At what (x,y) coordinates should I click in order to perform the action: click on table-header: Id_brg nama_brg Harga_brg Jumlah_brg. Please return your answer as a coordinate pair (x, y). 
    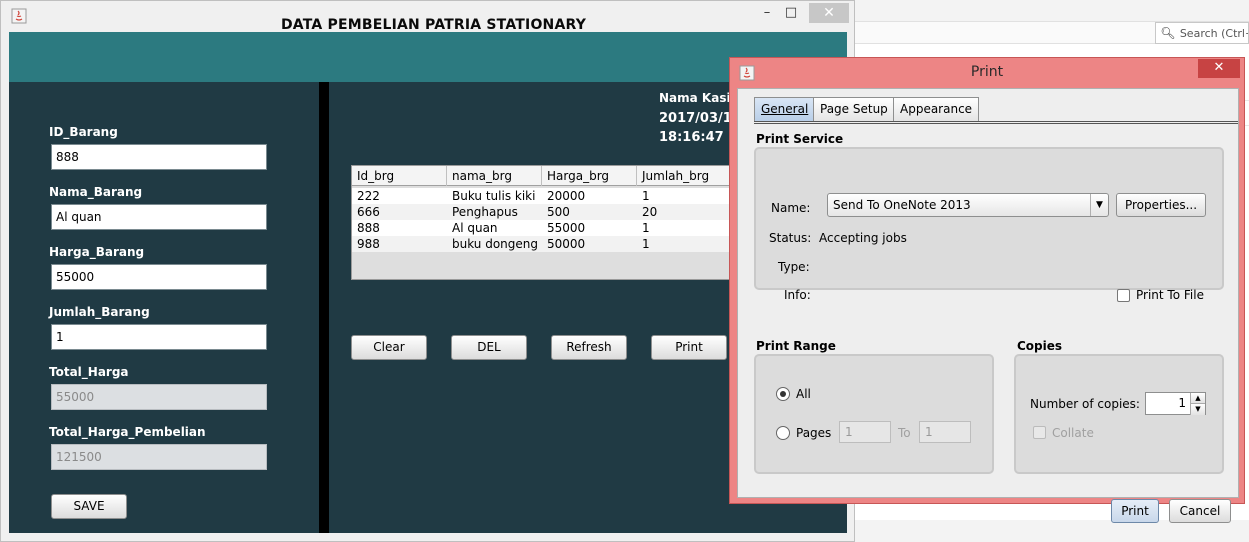
    Looking at the image, I should click on (541, 176).